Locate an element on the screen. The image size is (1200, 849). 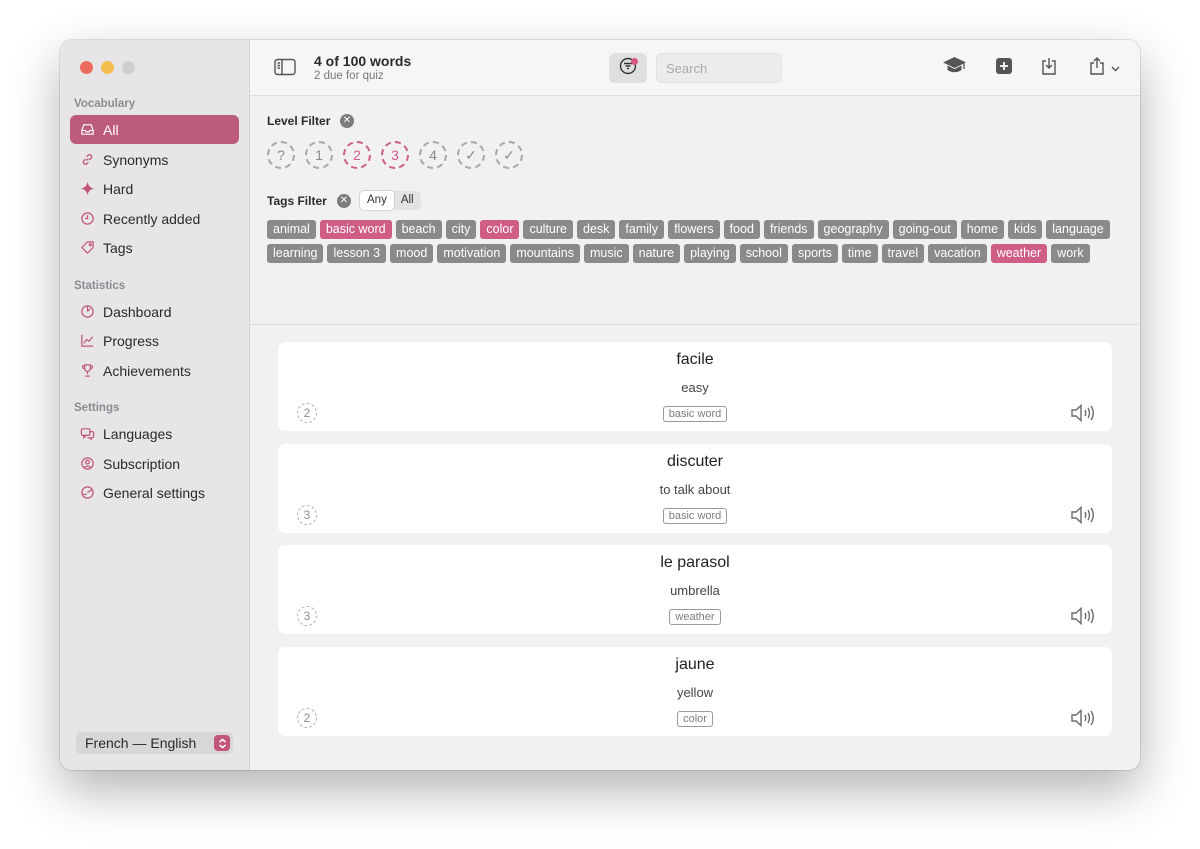
clear-level-filter-button: ✕ is located at coordinates (347, 121).